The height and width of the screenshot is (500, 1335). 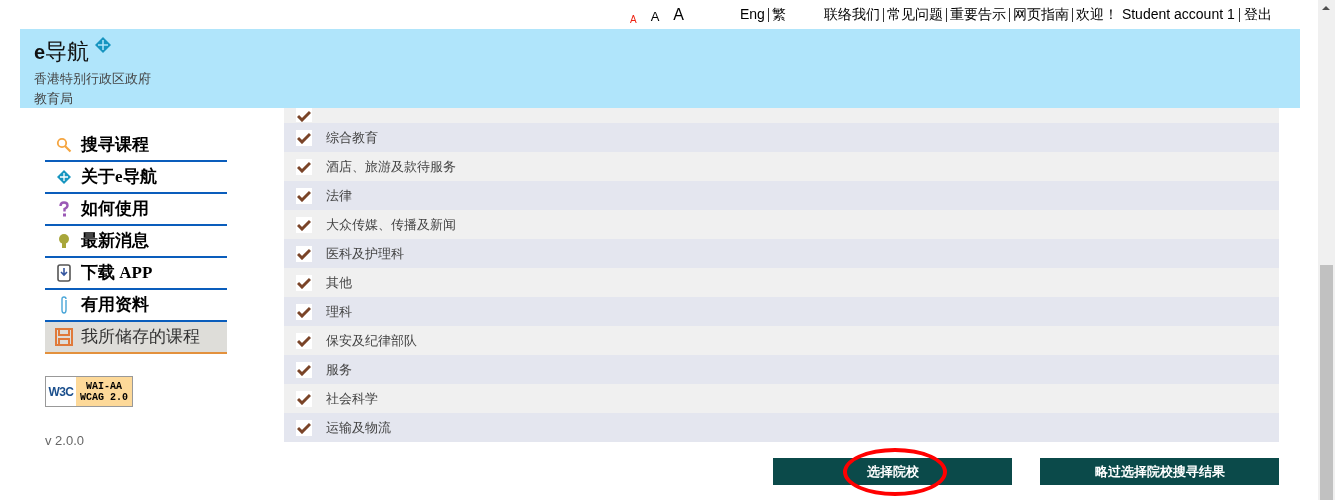 What do you see at coordinates (64, 305) in the screenshot?
I see `paperclip-icon` at bounding box center [64, 305].